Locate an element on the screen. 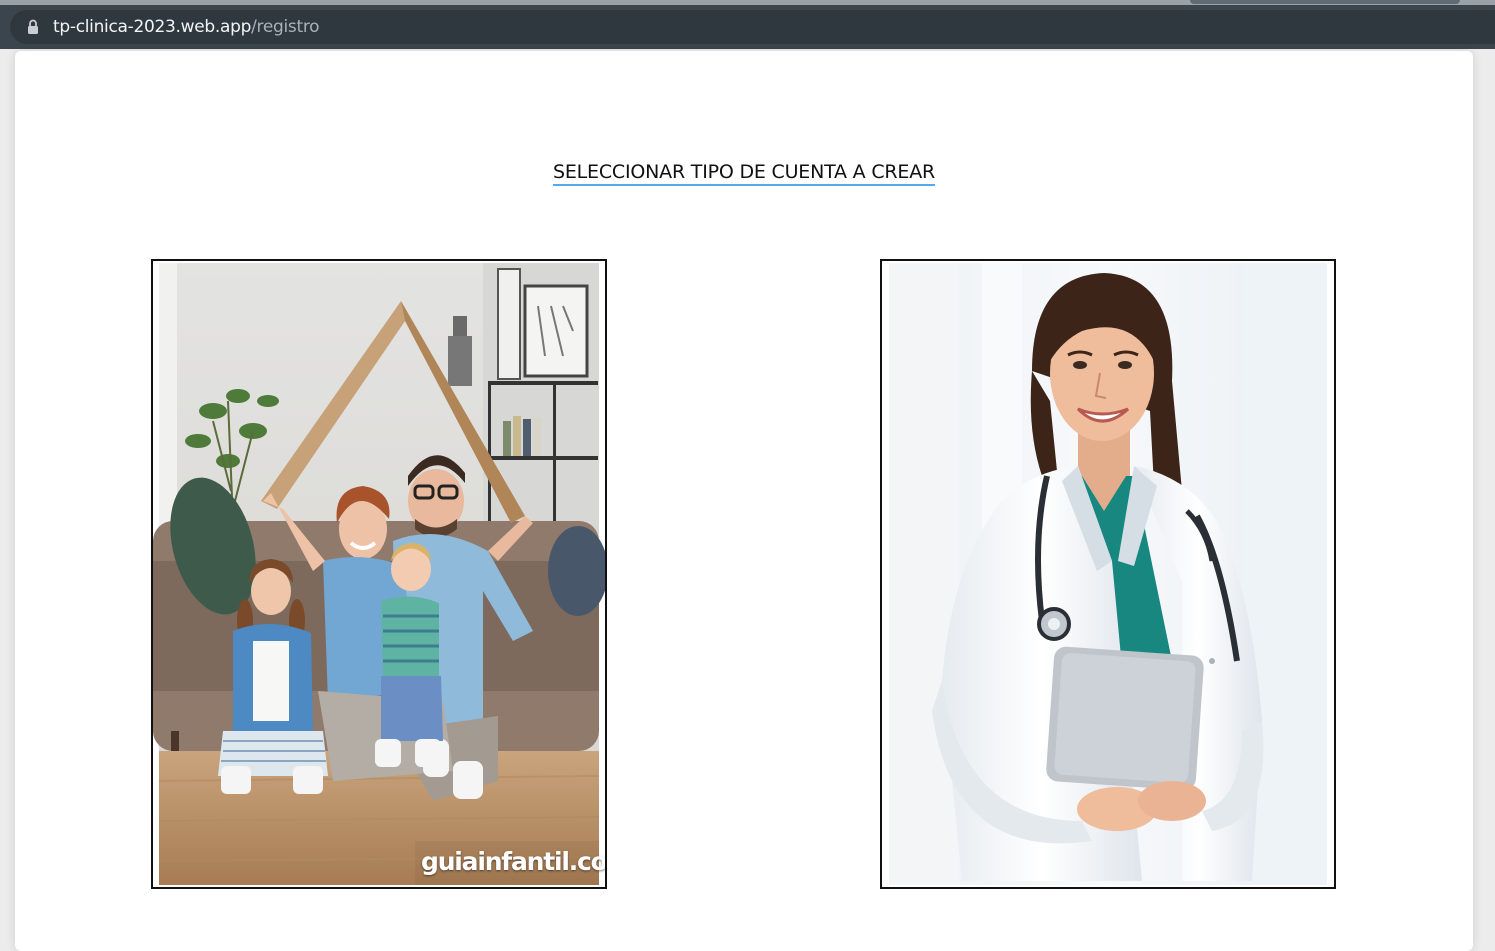  page-title: SELECCIONAR TIPO DE CUENTA A CREAR is located at coordinates (743, 173).